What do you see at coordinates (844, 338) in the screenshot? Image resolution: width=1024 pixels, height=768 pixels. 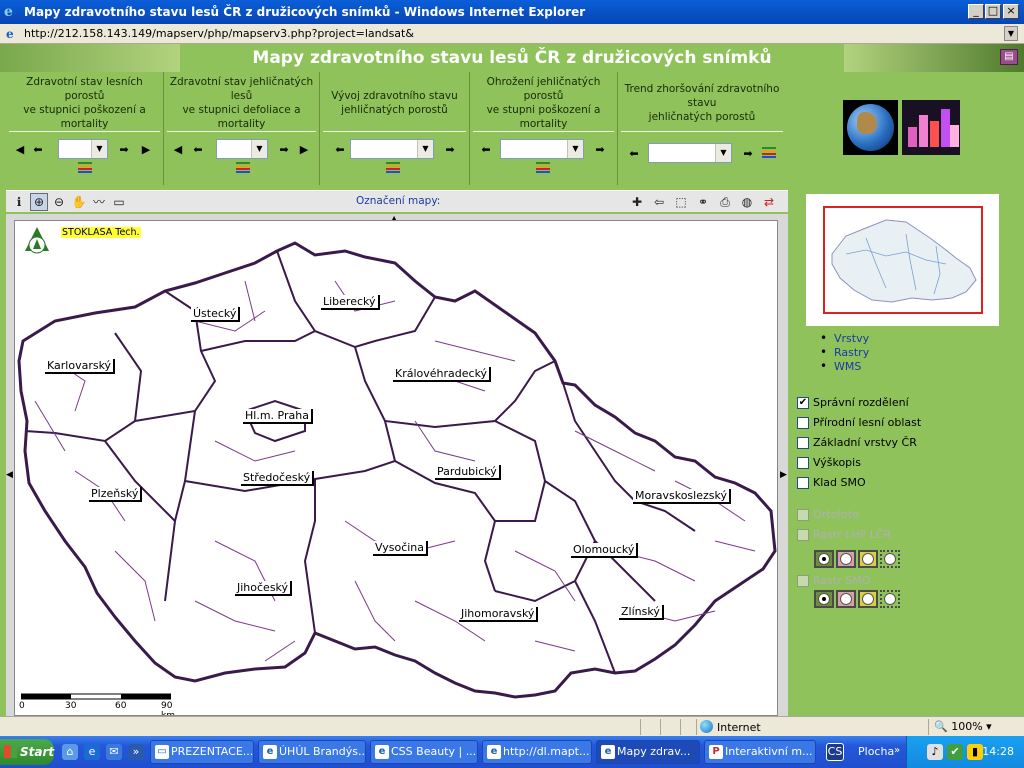 I see `link-vrstvy: Vrstvy` at bounding box center [844, 338].